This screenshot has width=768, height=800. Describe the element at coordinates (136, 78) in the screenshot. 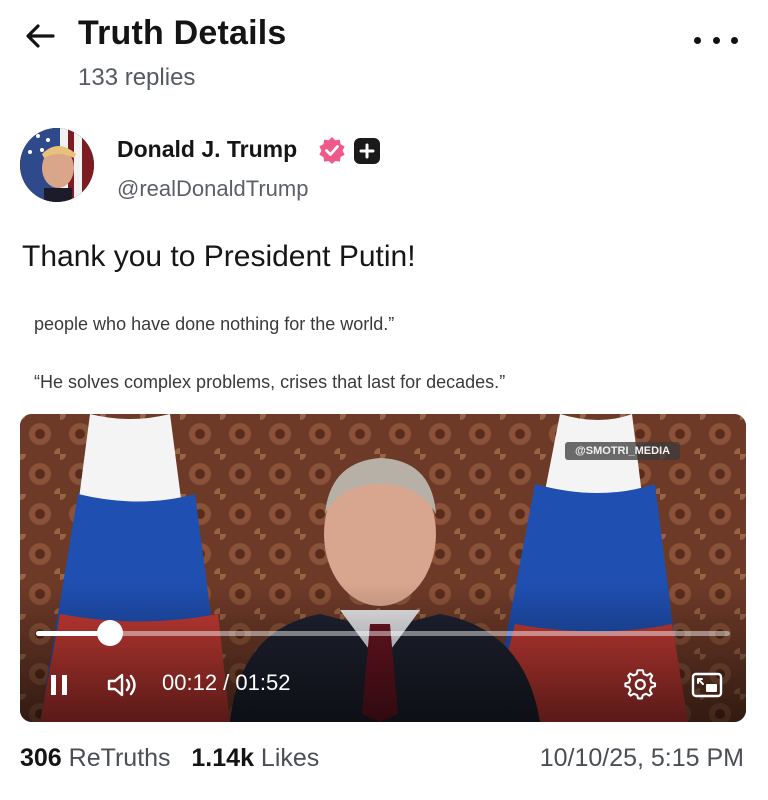

I see `replies-count: 133 replies` at that location.